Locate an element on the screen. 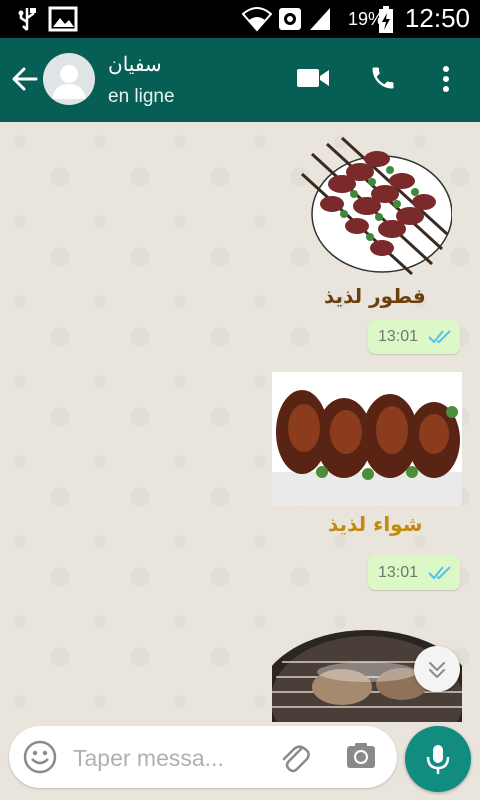  avatar is located at coordinates (69, 79).